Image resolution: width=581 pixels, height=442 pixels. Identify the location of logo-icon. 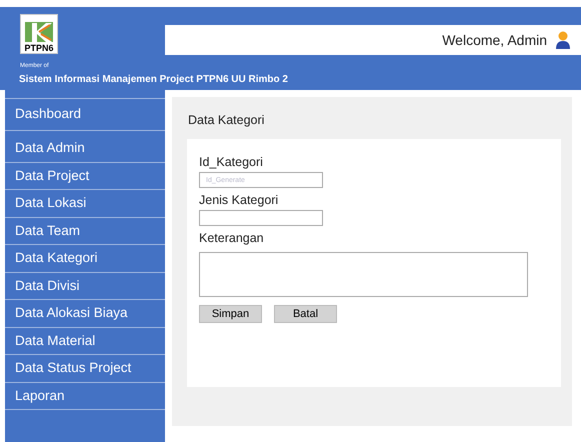
(39, 32).